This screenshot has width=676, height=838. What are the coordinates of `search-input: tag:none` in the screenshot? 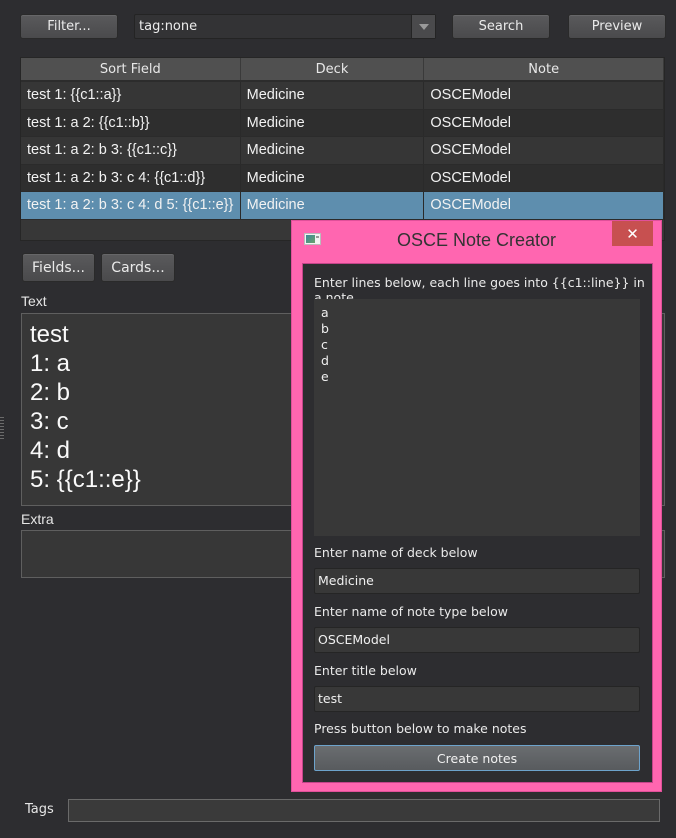 It's located at (273, 26).